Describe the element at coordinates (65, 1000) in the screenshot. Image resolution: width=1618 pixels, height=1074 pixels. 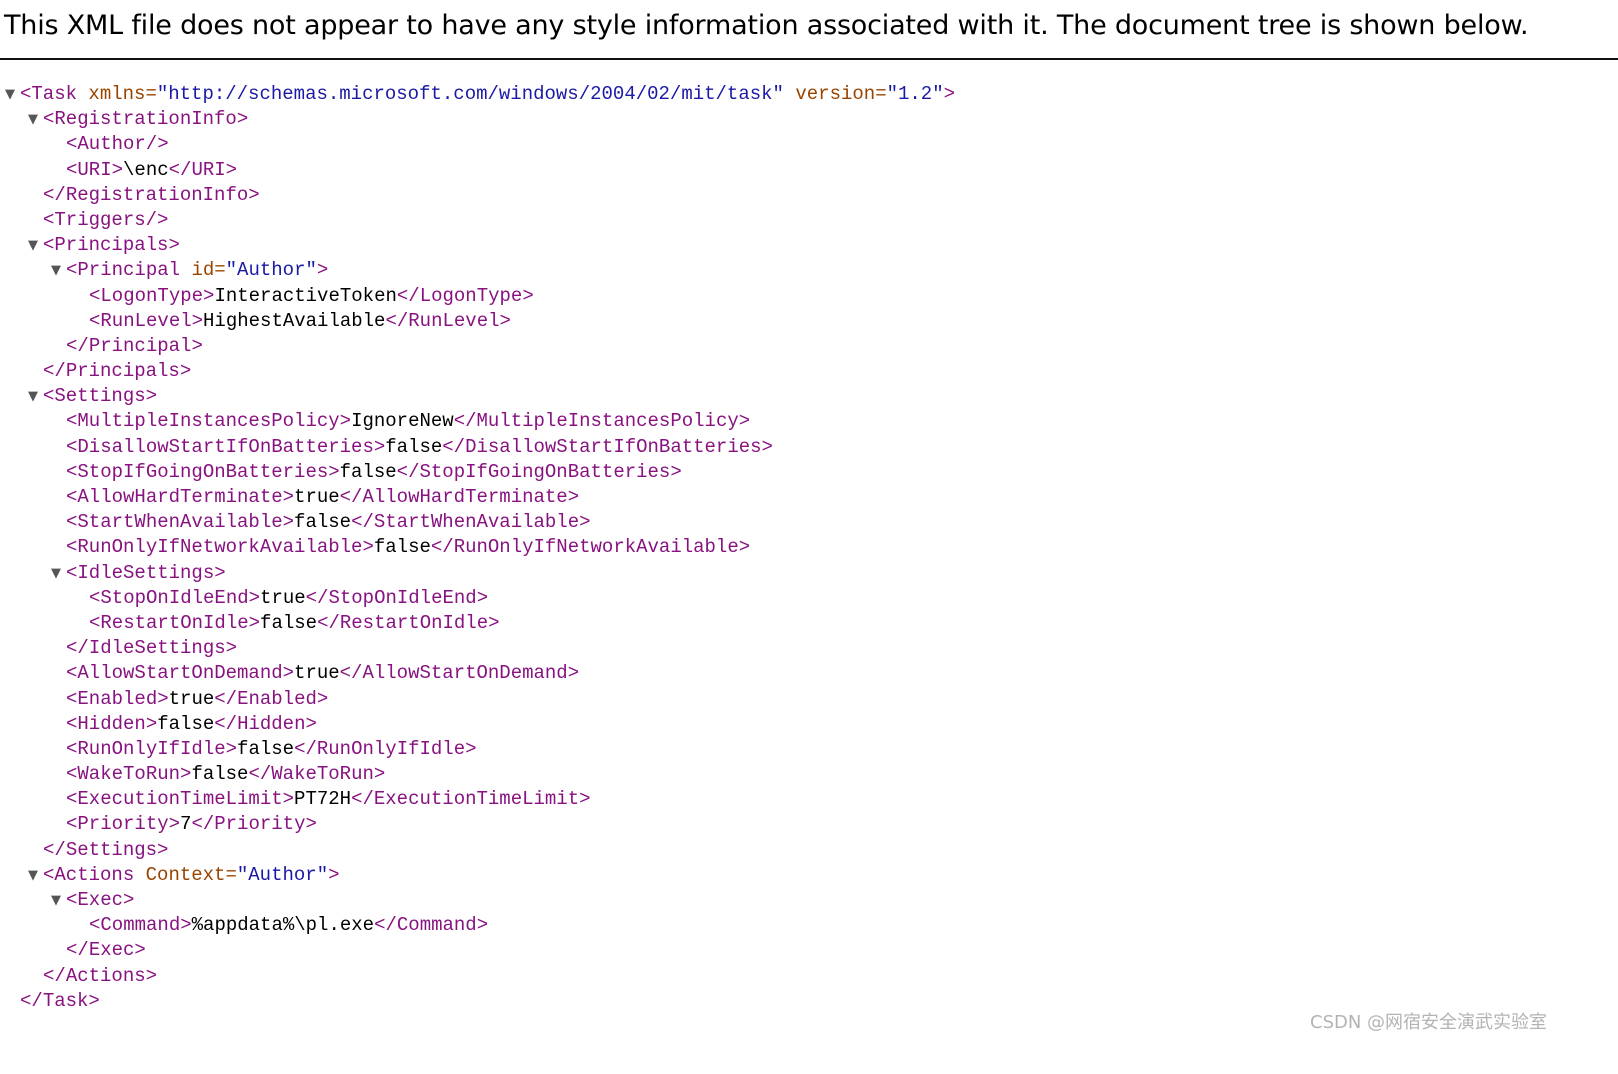
I see `tag-name: Task` at that location.